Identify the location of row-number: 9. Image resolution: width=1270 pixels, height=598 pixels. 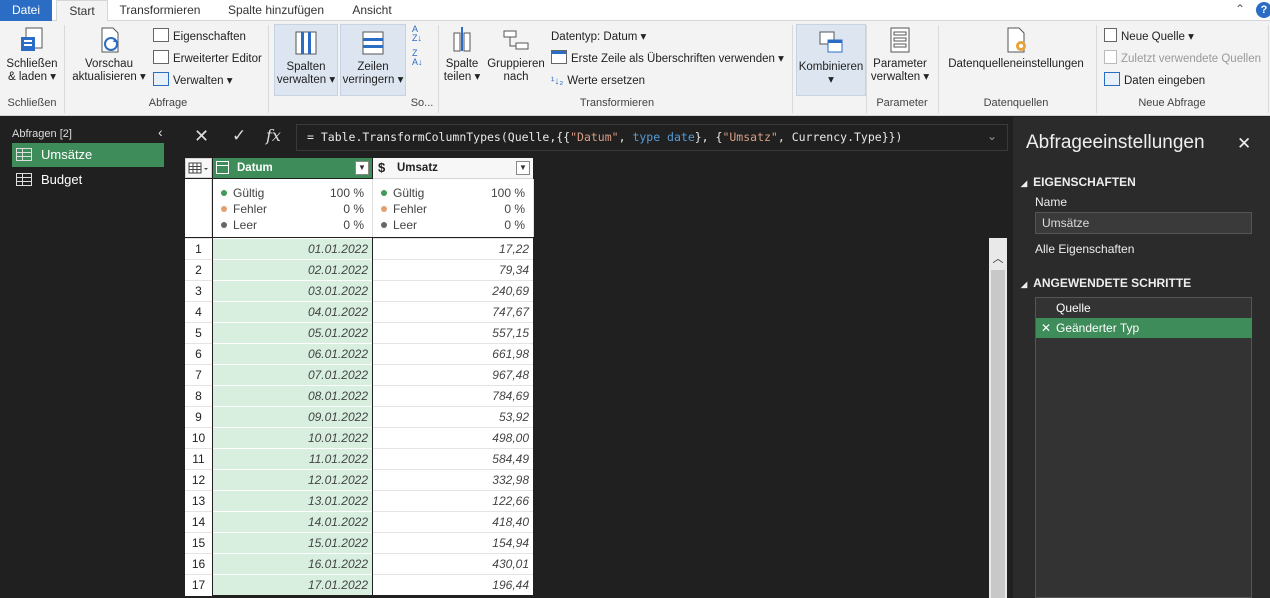
(198, 417).